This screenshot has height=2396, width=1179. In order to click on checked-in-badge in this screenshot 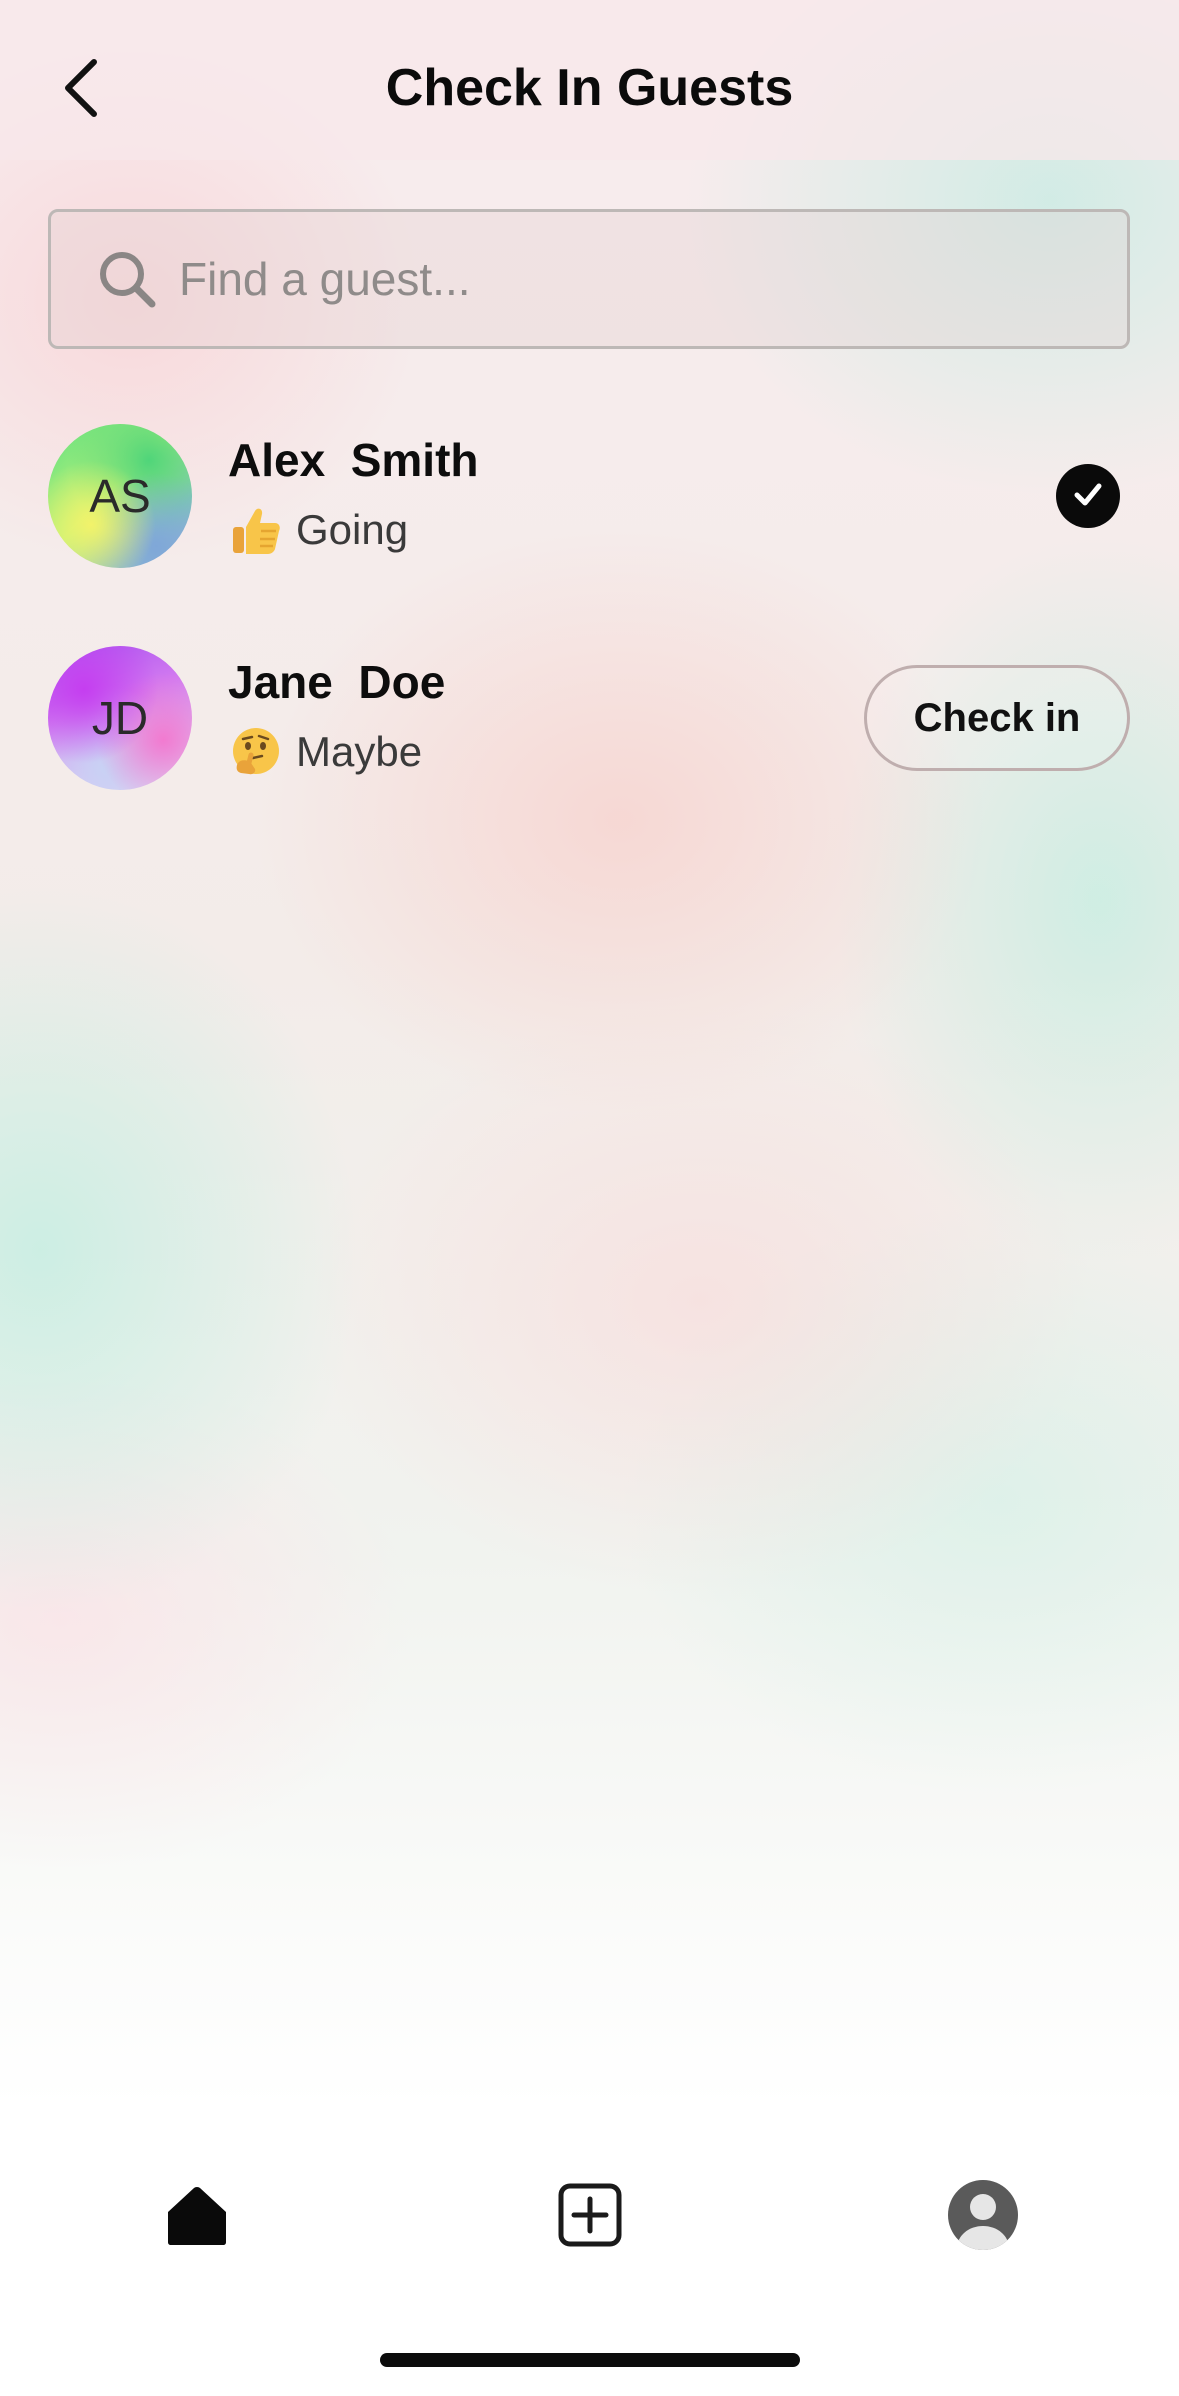, I will do `click(1088, 496)`.